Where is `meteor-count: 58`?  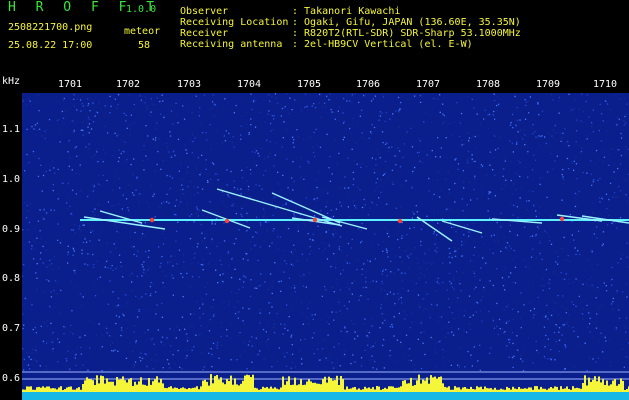 meteor-count: 58 is located at coordinates (144, 45).